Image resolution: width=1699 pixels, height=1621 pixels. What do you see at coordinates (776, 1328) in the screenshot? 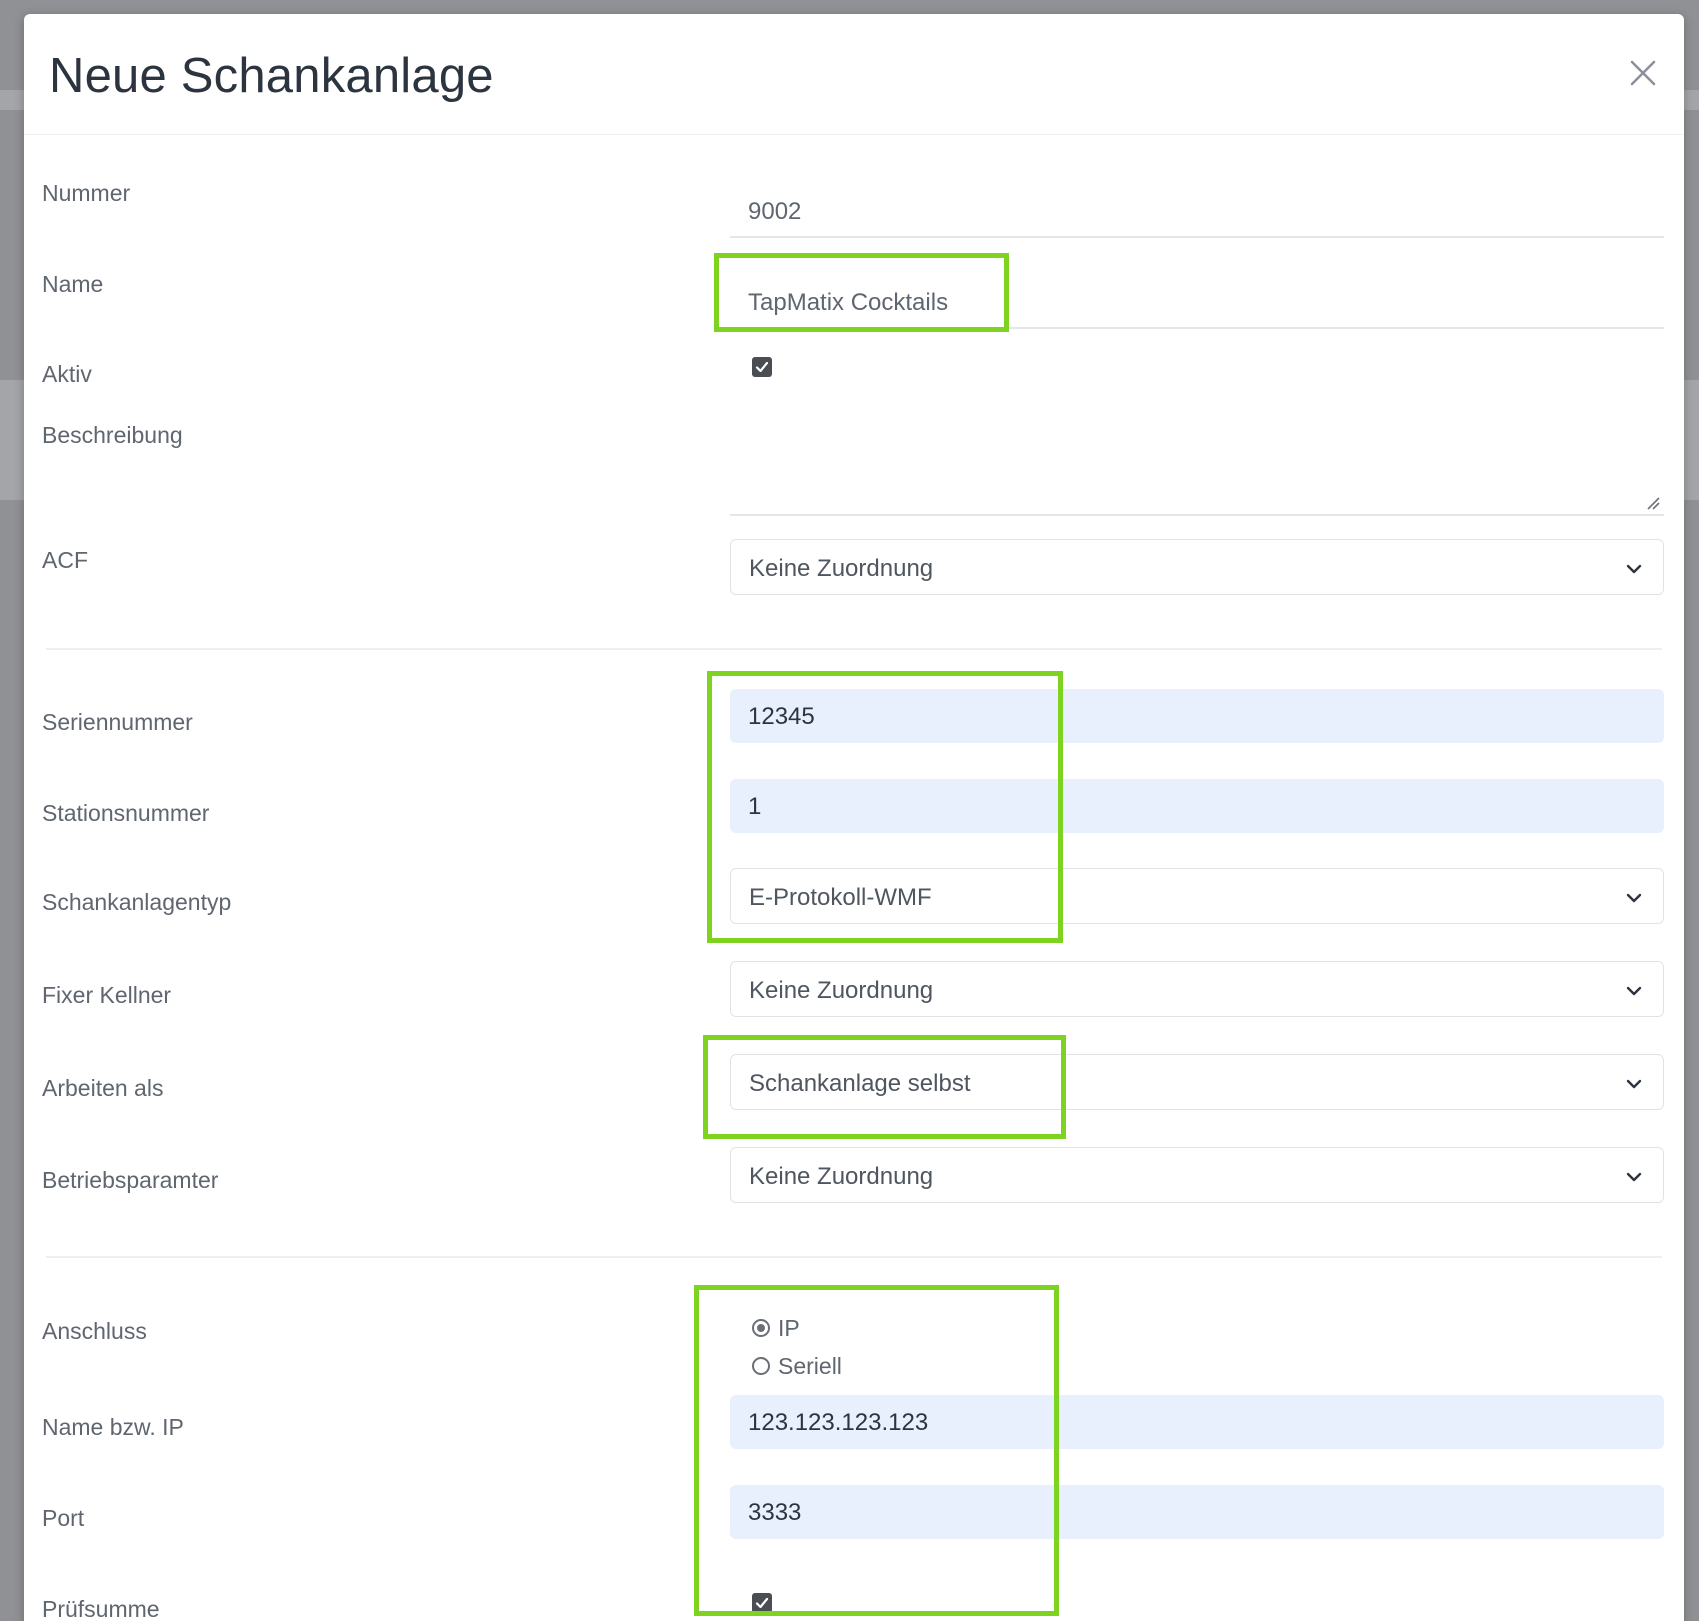
I see `anschluss-option-ip: IP` at bounding box center [776, 1328].